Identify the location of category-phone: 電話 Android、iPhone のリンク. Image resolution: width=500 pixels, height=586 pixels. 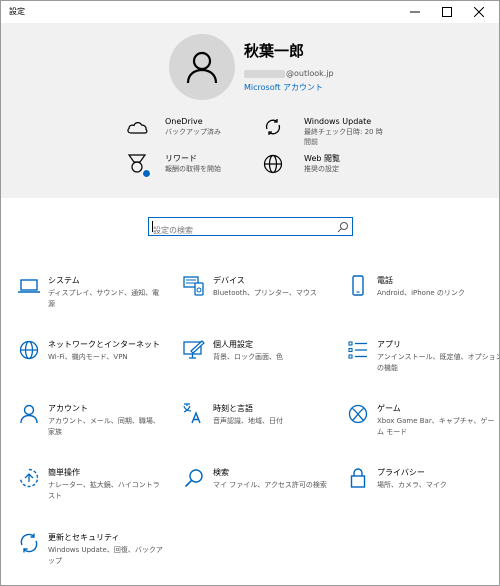
(421, 287).